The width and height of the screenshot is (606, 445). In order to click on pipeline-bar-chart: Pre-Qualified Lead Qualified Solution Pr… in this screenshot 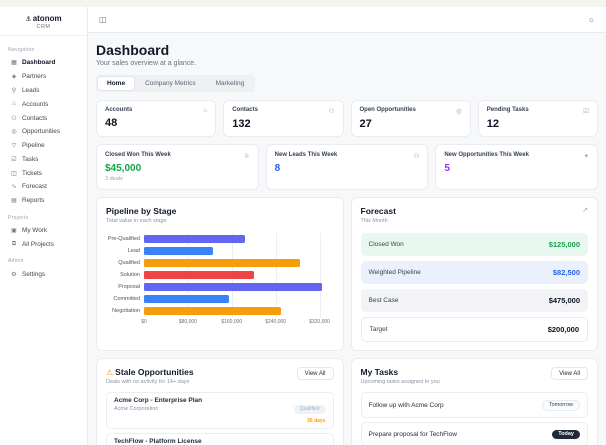, I will do `click(220, 279)`.